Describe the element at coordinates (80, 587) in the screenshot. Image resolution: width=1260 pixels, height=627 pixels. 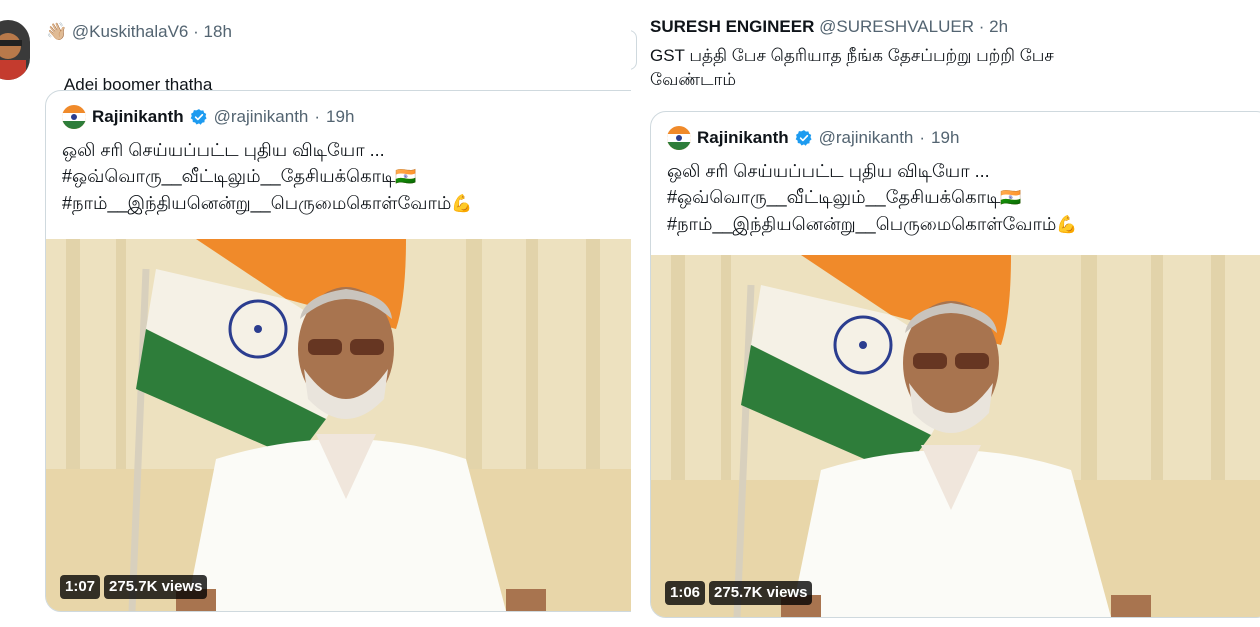
I see `video-duration: 1:07` at that location.